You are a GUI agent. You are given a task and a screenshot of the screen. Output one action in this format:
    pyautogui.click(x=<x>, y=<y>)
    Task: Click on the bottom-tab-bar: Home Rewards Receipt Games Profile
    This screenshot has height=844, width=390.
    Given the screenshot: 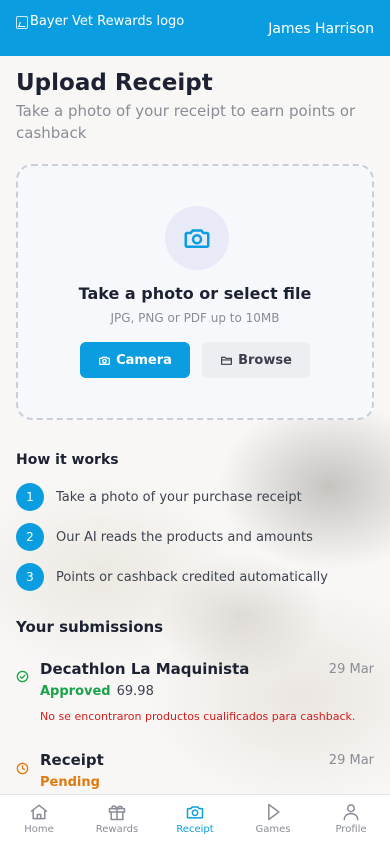 What is the action you would take?
    pyautogui.click(x=195, y=819)
    